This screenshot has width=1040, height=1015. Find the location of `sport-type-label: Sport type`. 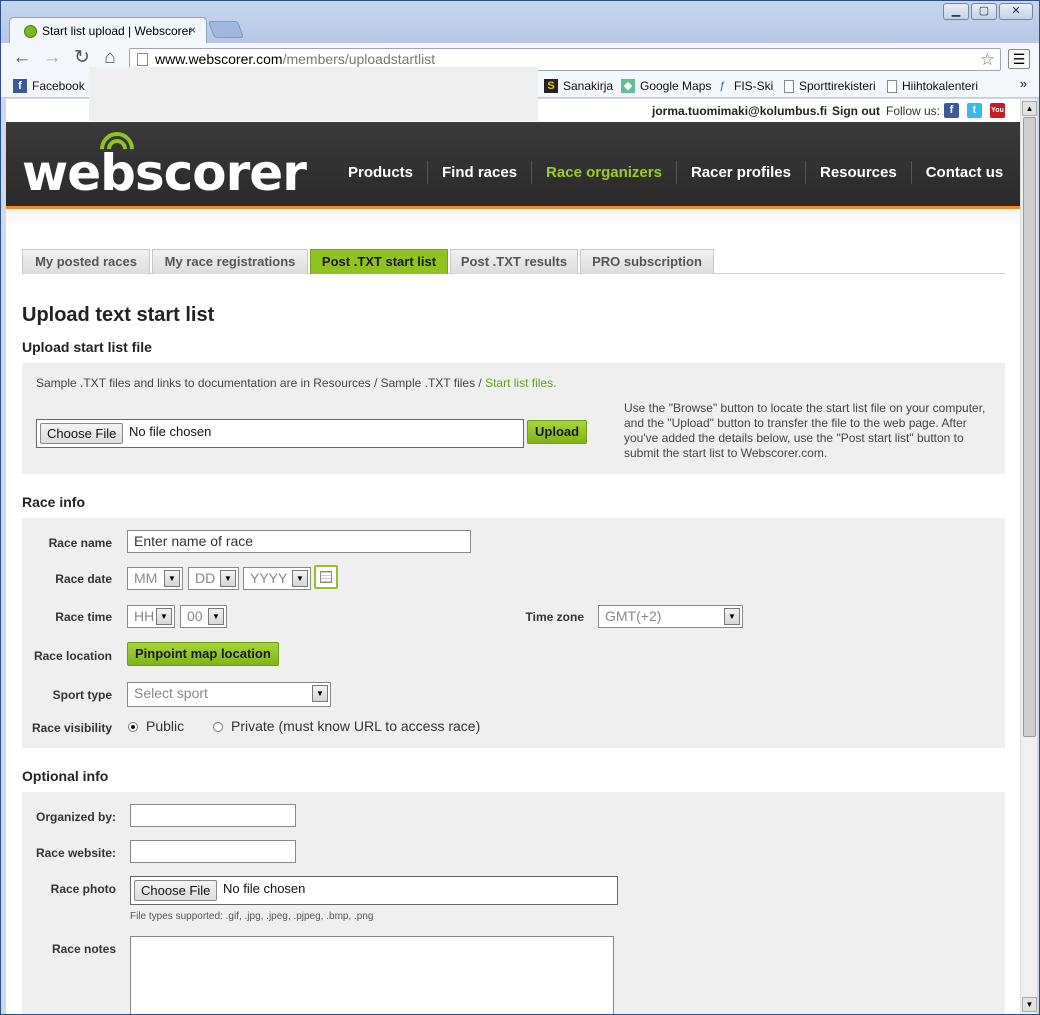

sport-type-label: Sport type is located at coordinates (82, 695).